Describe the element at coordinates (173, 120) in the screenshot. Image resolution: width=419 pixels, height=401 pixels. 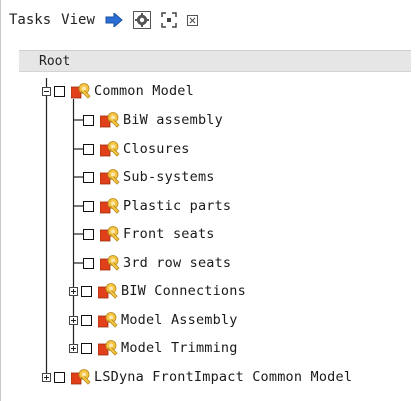
I see `node-label: BiW assembly` at that location.